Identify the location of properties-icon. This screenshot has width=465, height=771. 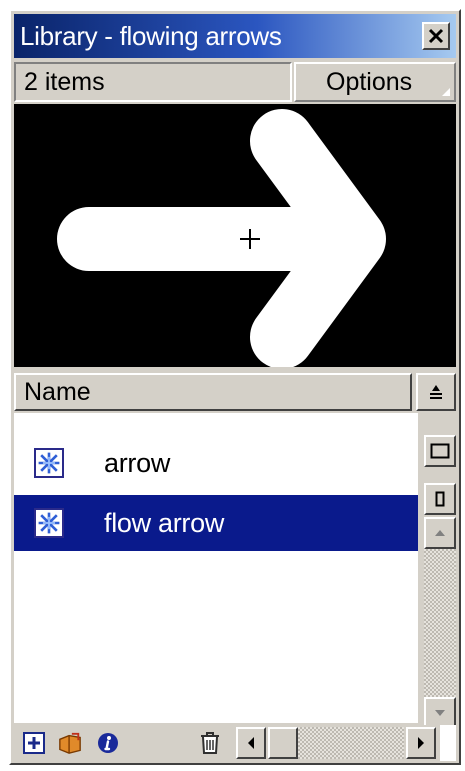
(108, 743).